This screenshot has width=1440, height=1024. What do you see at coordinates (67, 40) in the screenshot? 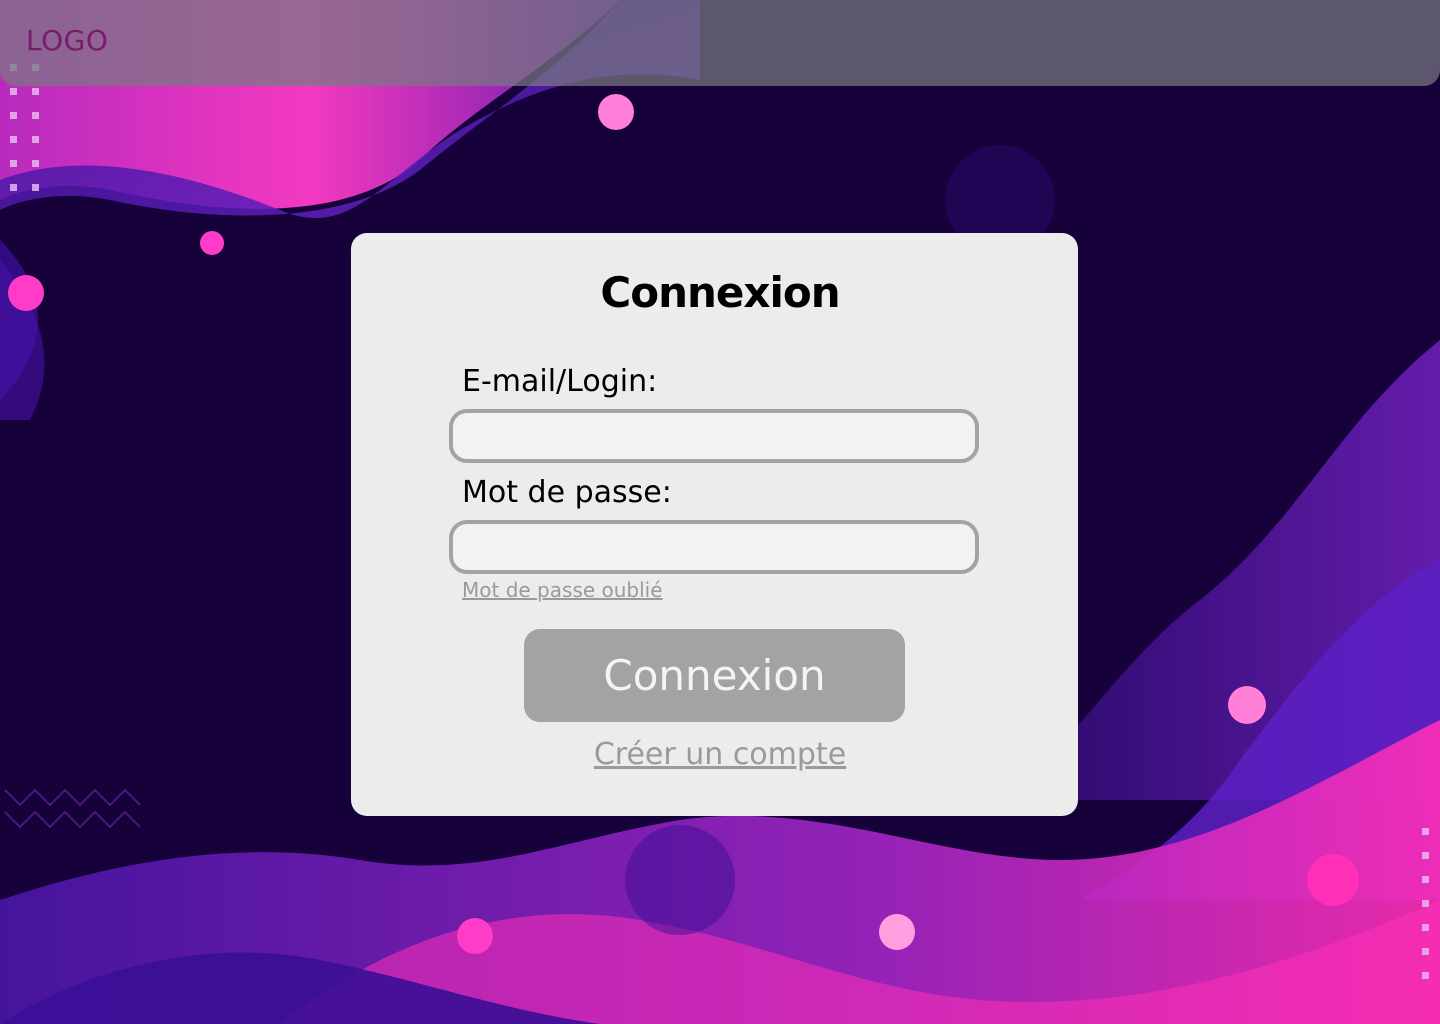
I see `logo: LOGO` at bounding box center [67, 40].